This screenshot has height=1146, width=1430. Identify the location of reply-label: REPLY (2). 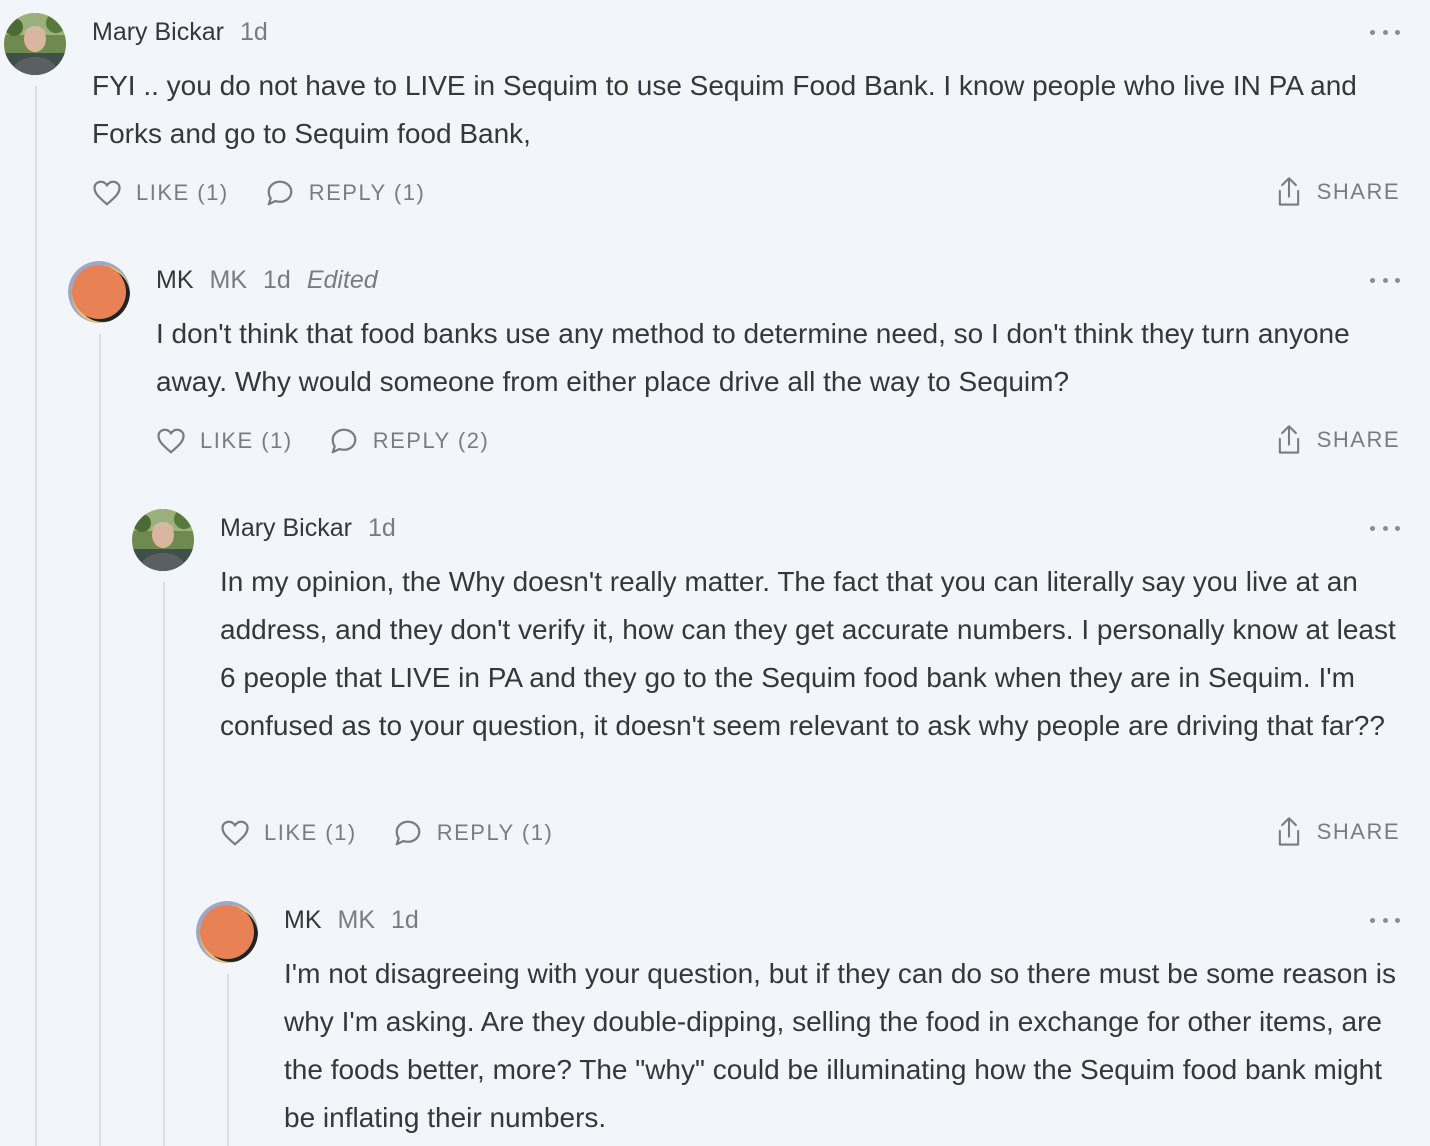
(431, 440).